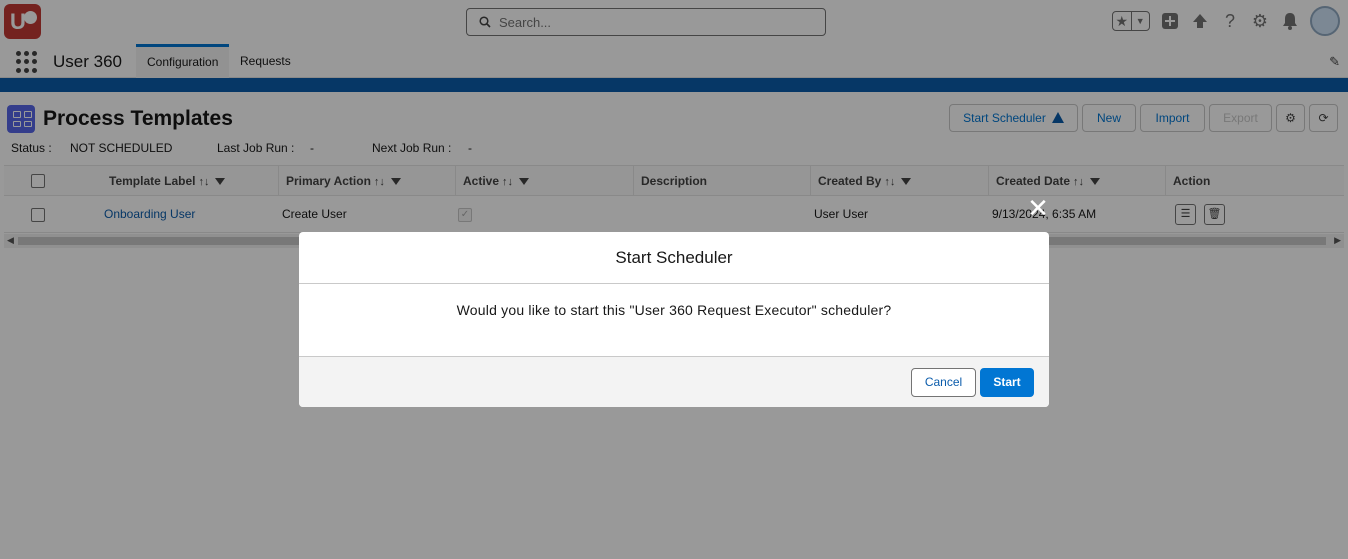  Describe the element at coordinates (674, 258) in the screenshot. I see `modal-title: Start Scheduler` at that location.